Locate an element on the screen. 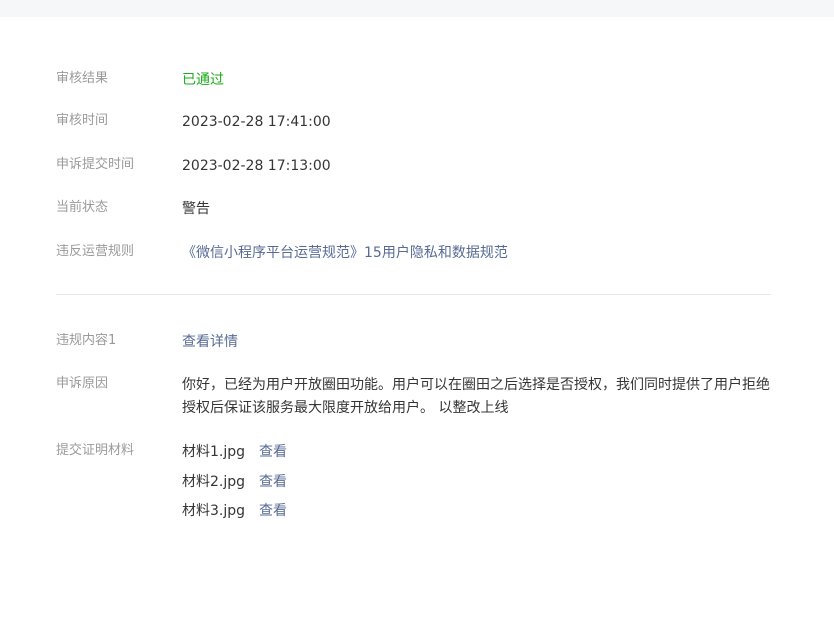 This screenshot has width=834, height=632. current-status-label: 当前状态 is located at coordinates (82, 207).